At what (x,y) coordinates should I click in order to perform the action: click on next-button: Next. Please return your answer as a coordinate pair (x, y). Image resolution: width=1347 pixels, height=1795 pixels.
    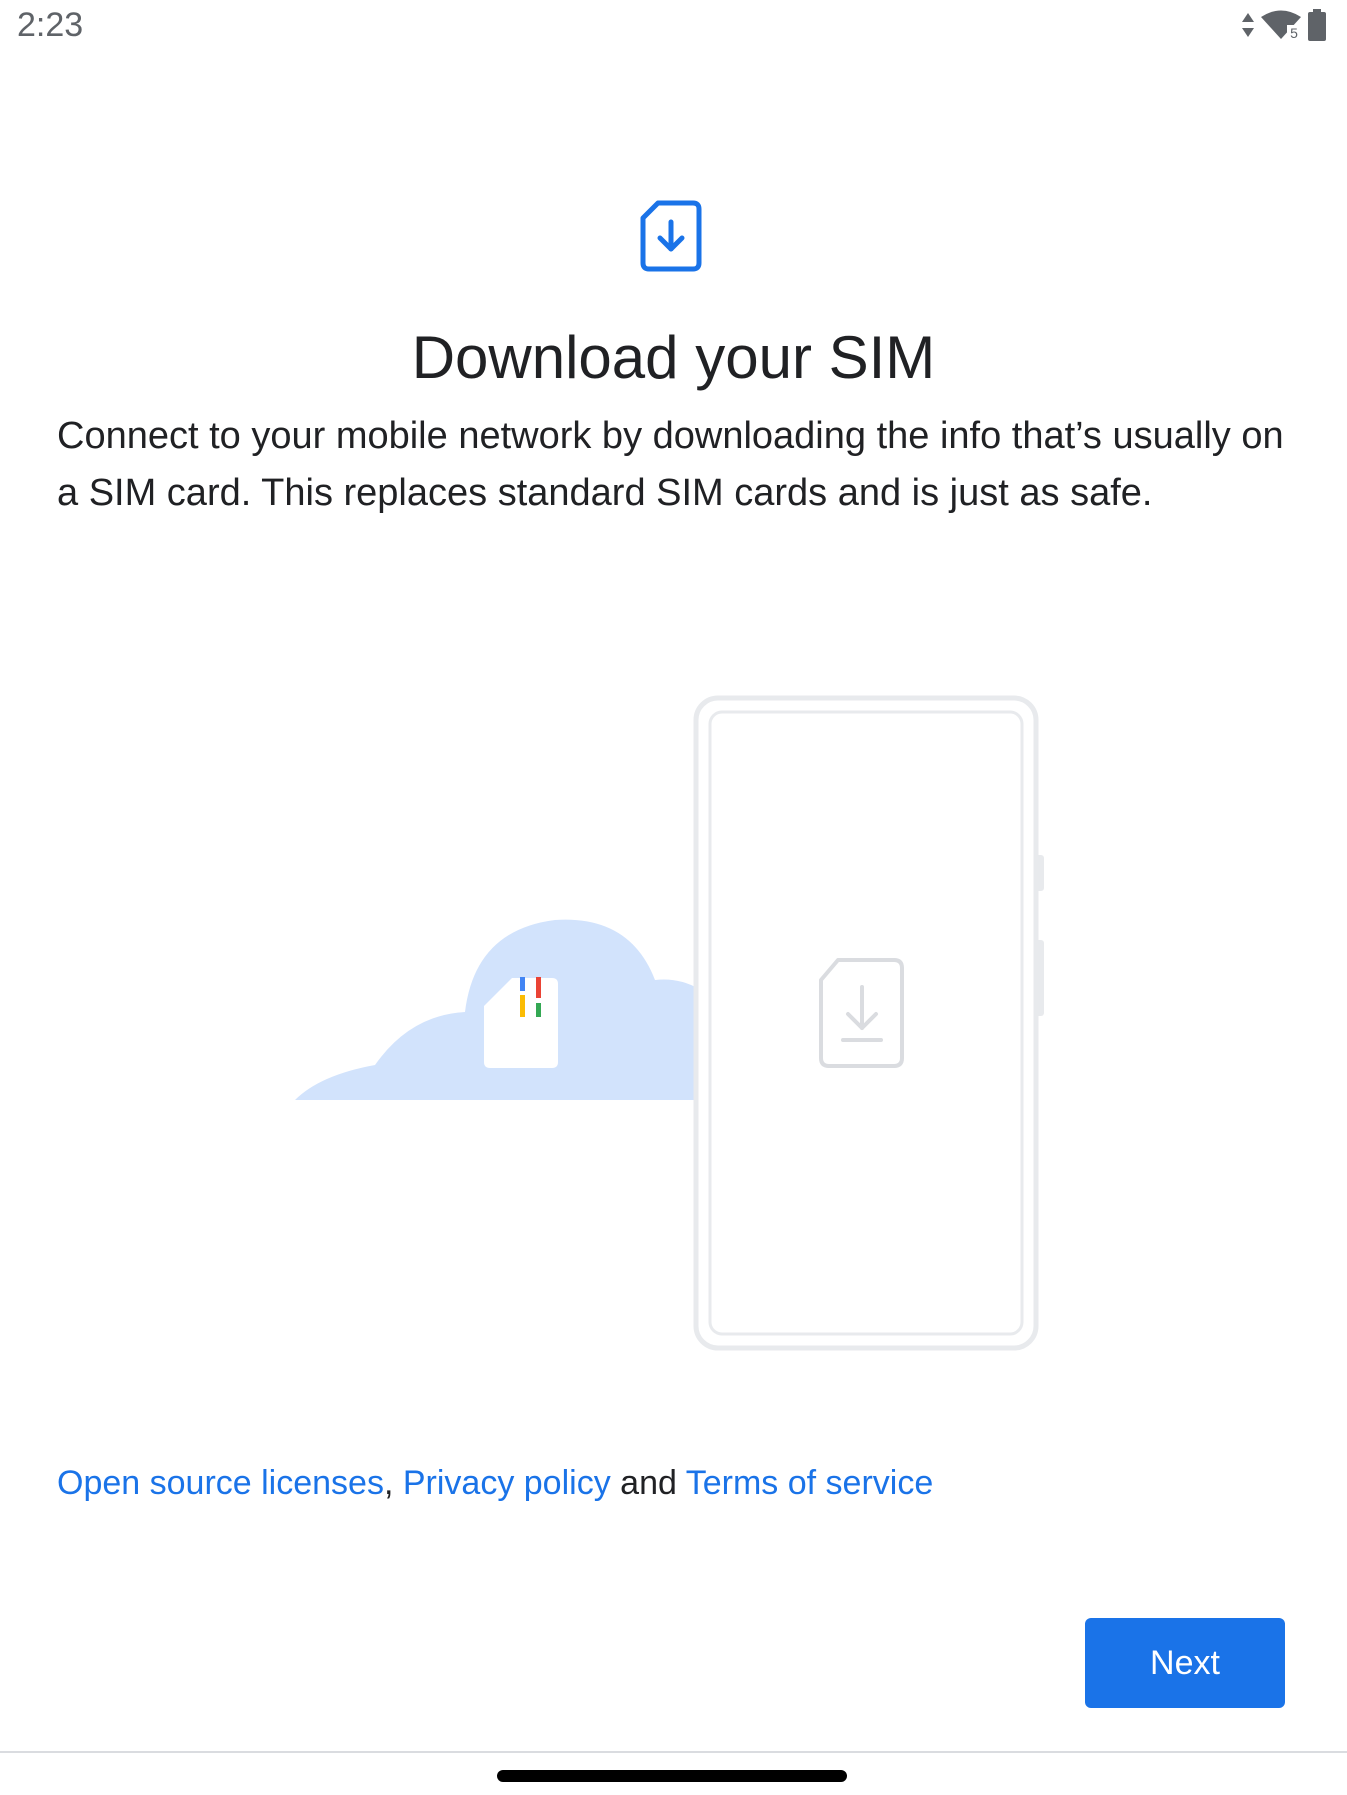
    Looking at the image, I should click on (1185, 1663).